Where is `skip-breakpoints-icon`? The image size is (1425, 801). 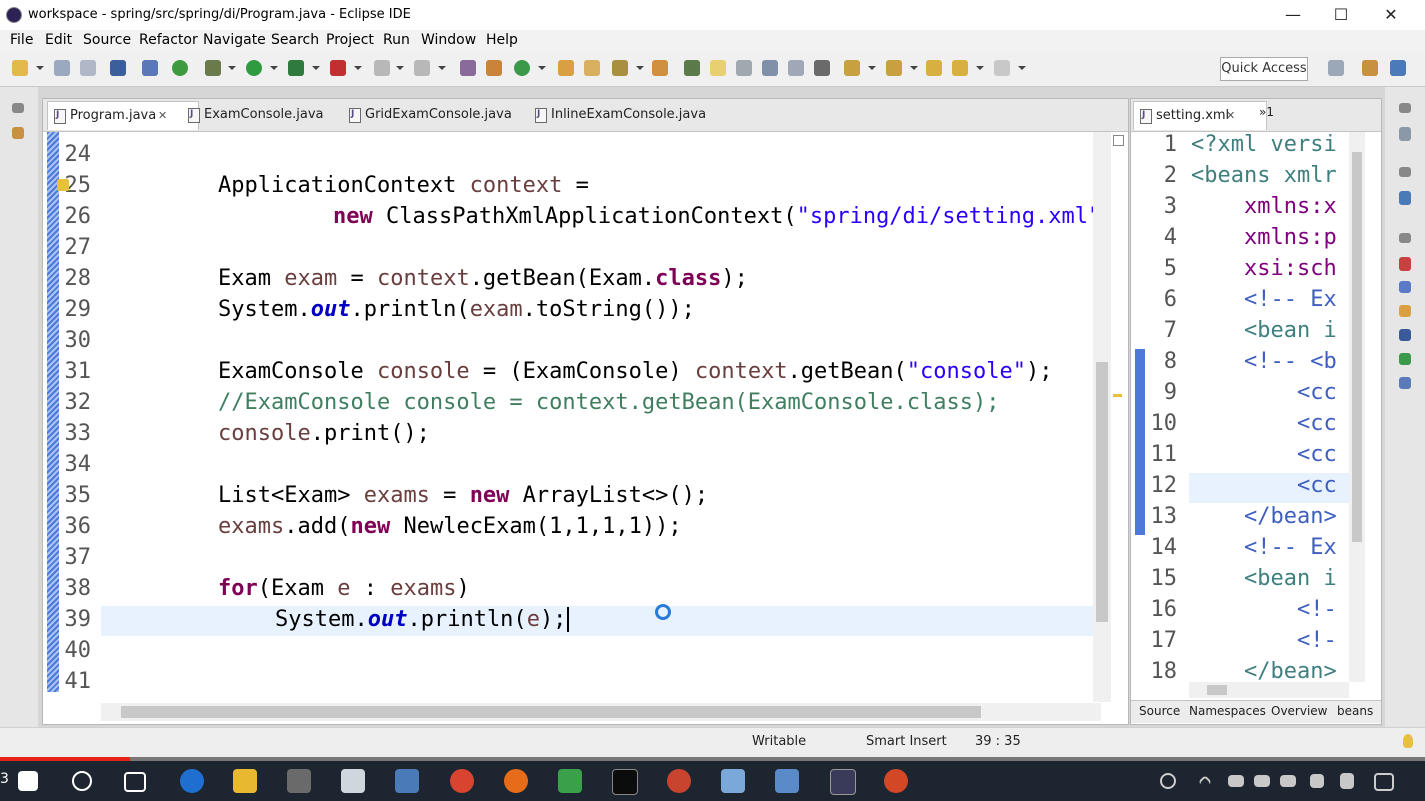 skip-breakpoints-icon is located at coordinates (150, 68).